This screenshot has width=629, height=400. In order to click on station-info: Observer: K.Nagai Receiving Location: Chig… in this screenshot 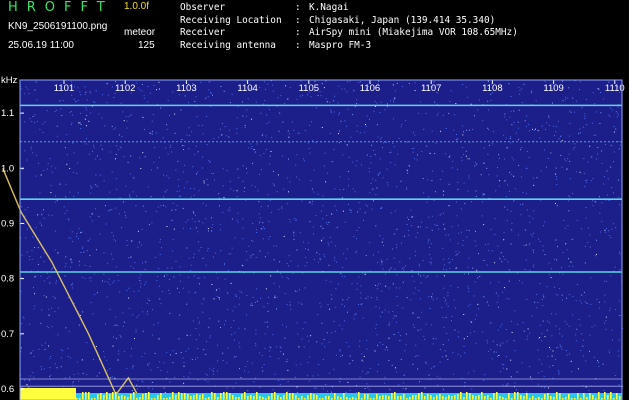, I will do `click(349, 27)`.